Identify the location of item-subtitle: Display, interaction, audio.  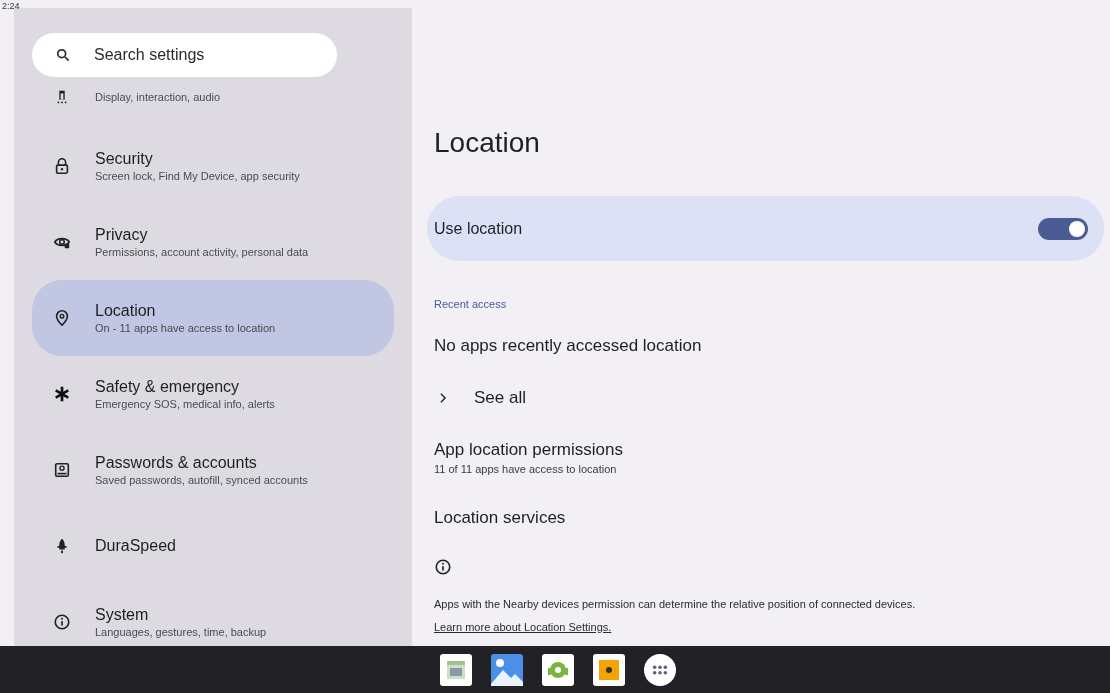
(158, 97).